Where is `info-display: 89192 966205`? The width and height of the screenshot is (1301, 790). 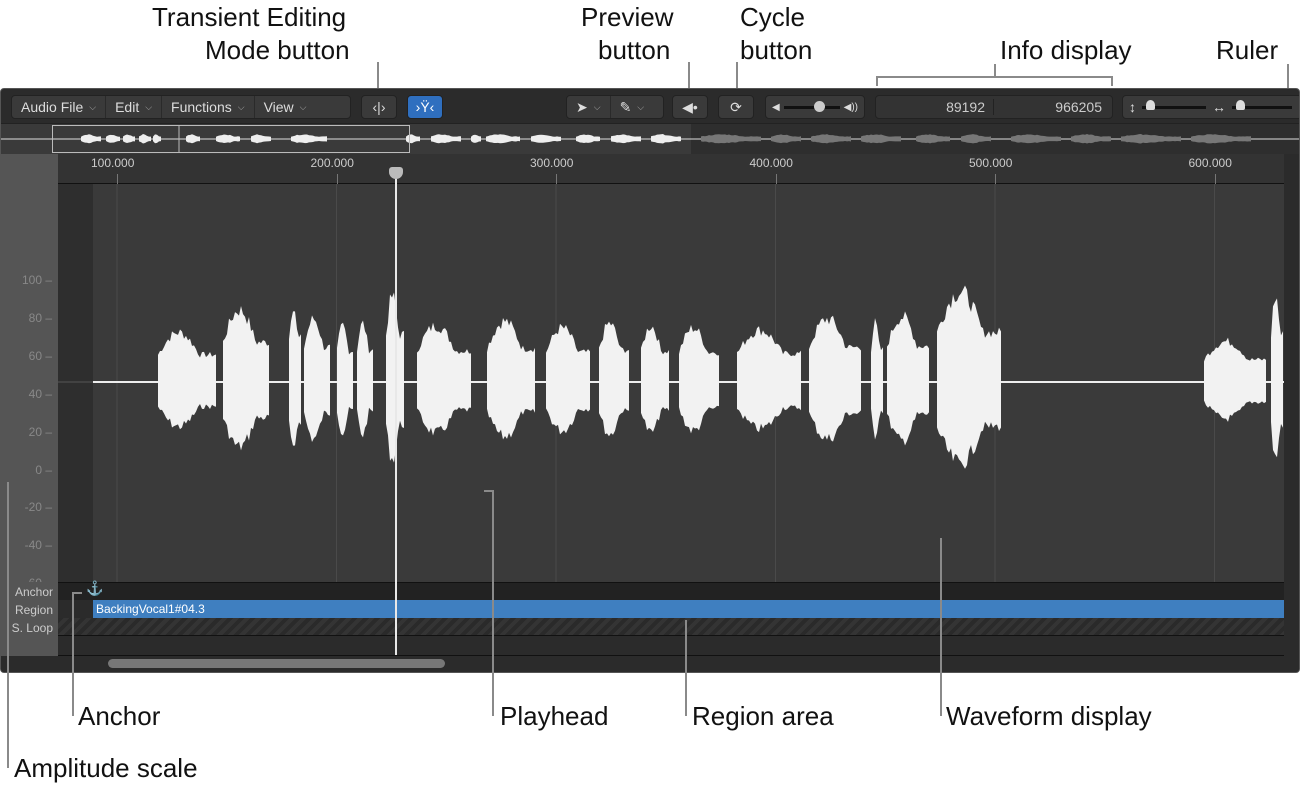 info-display: 89192 966205 is located at coordinates (994, 107).